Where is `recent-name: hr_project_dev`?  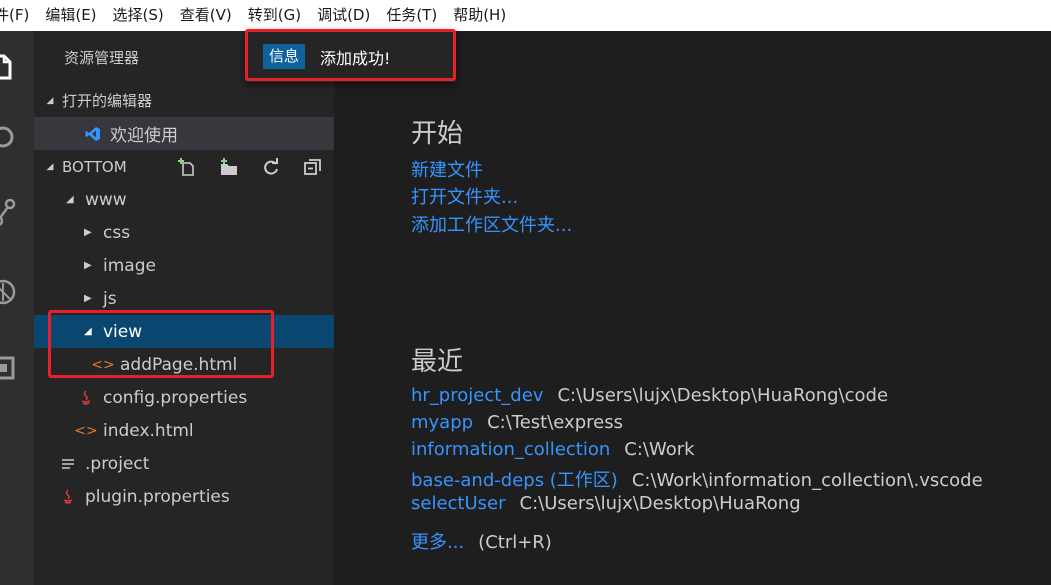
recent-name: hr_project_dev is located at coordinates (477, 395).